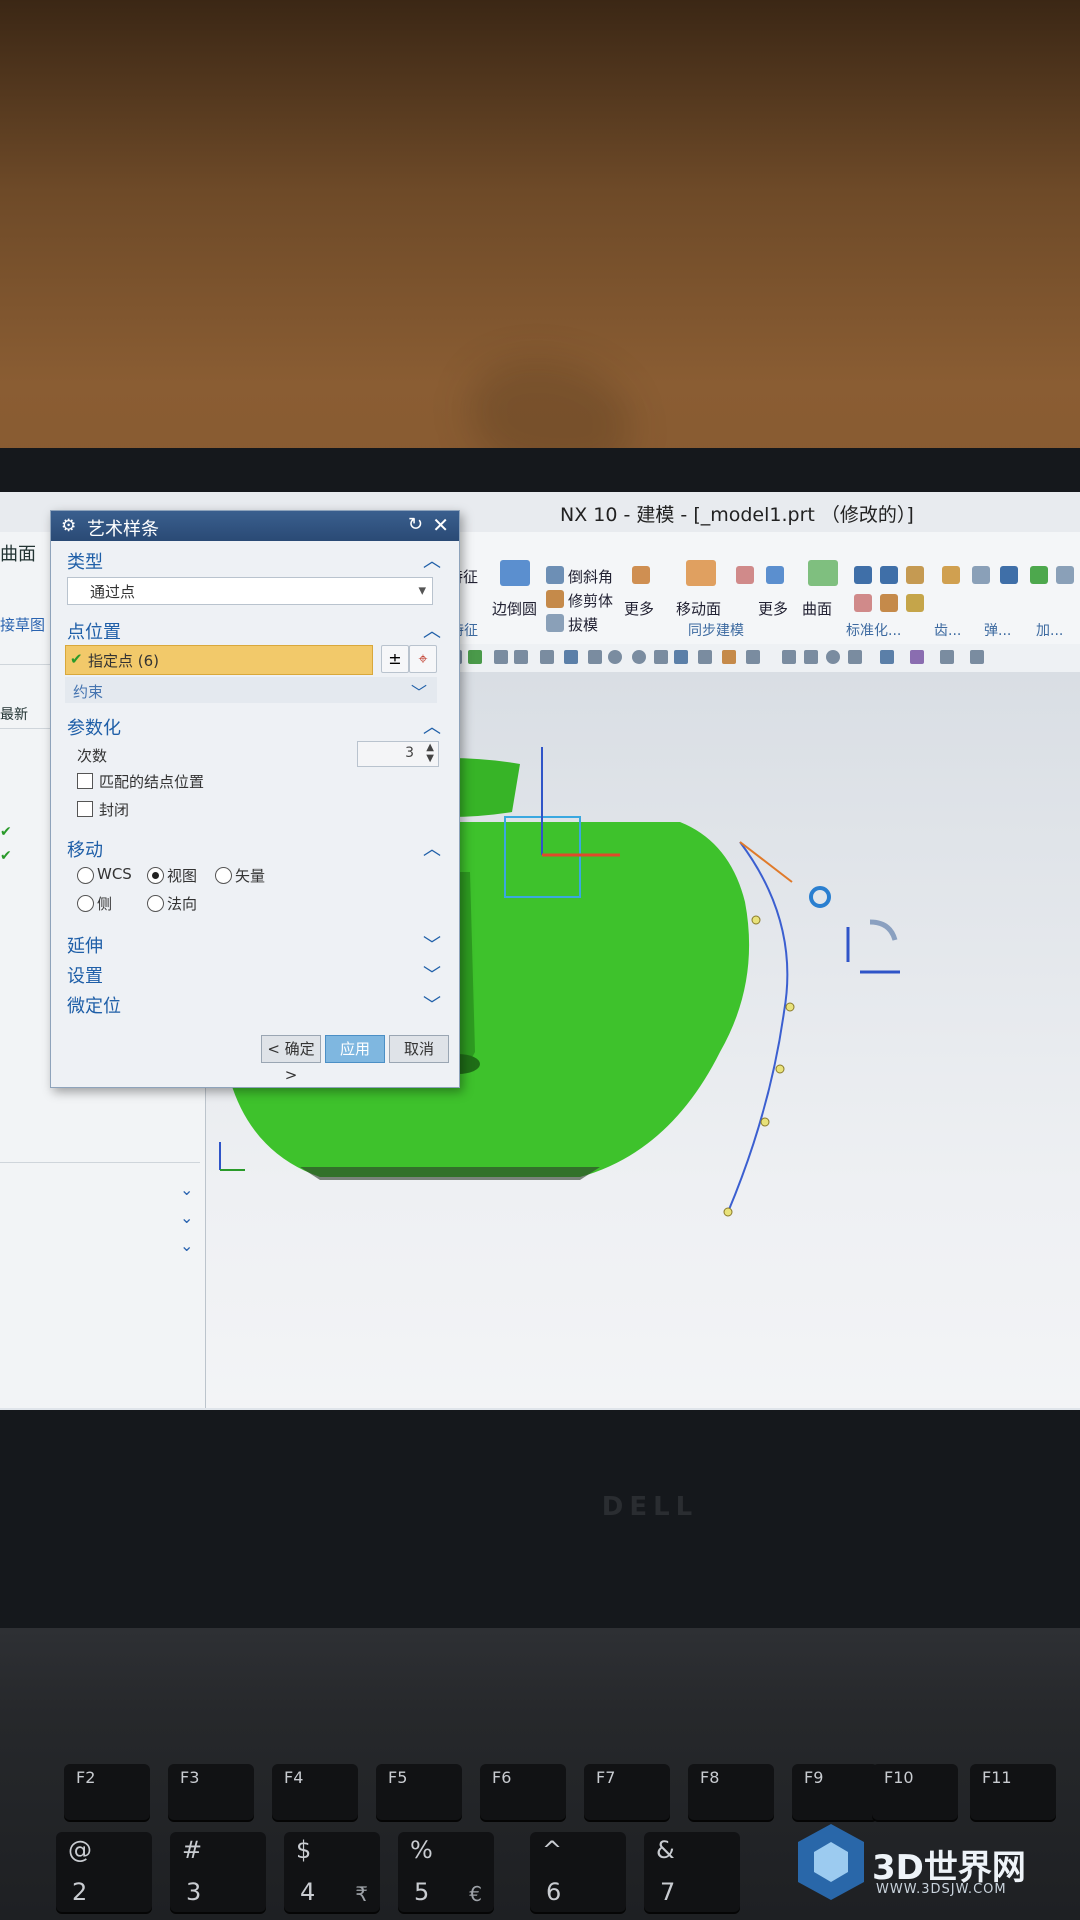 The width and height of the screenshot is (1080, 1920). What do you see at coordinates (745, 575) in the screenshot?
I see `sync-tool-icon` at bounding box center [745, 575].